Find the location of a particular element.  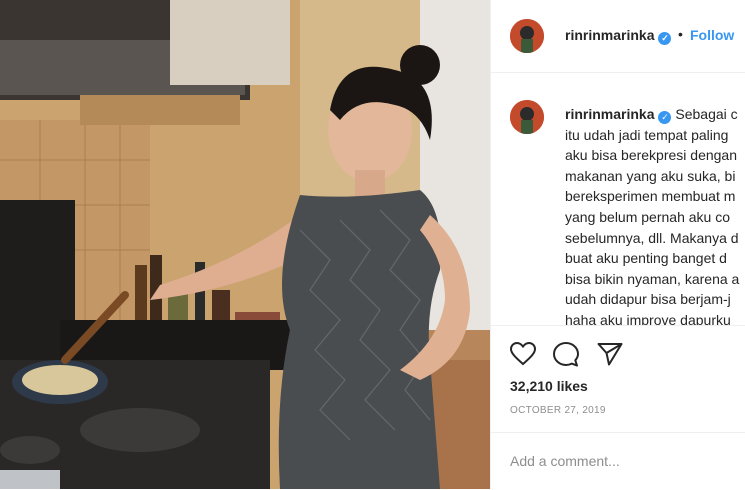

caption-line: Sebagai c is located at coordinates (706, 114).